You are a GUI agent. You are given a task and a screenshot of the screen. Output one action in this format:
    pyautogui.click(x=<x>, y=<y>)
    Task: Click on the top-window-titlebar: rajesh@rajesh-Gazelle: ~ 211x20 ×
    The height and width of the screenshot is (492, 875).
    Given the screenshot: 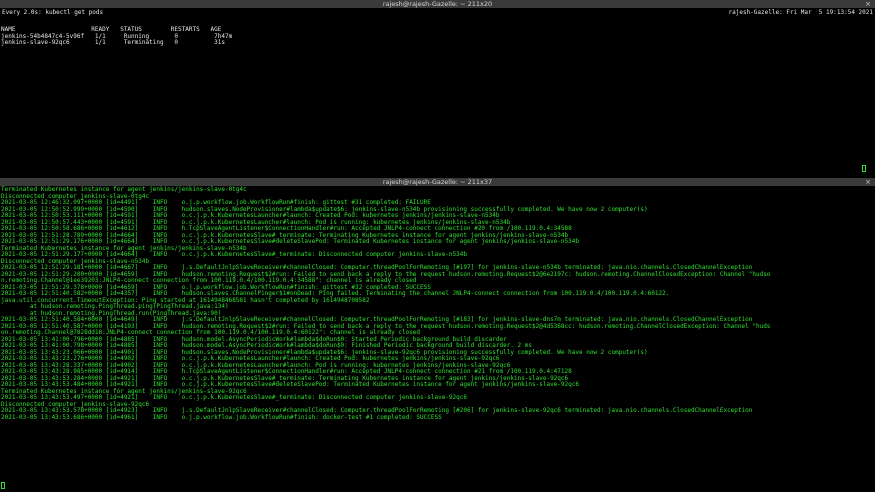 What is the action you would take?
    pyautogui.click(x=437, y=4)
    